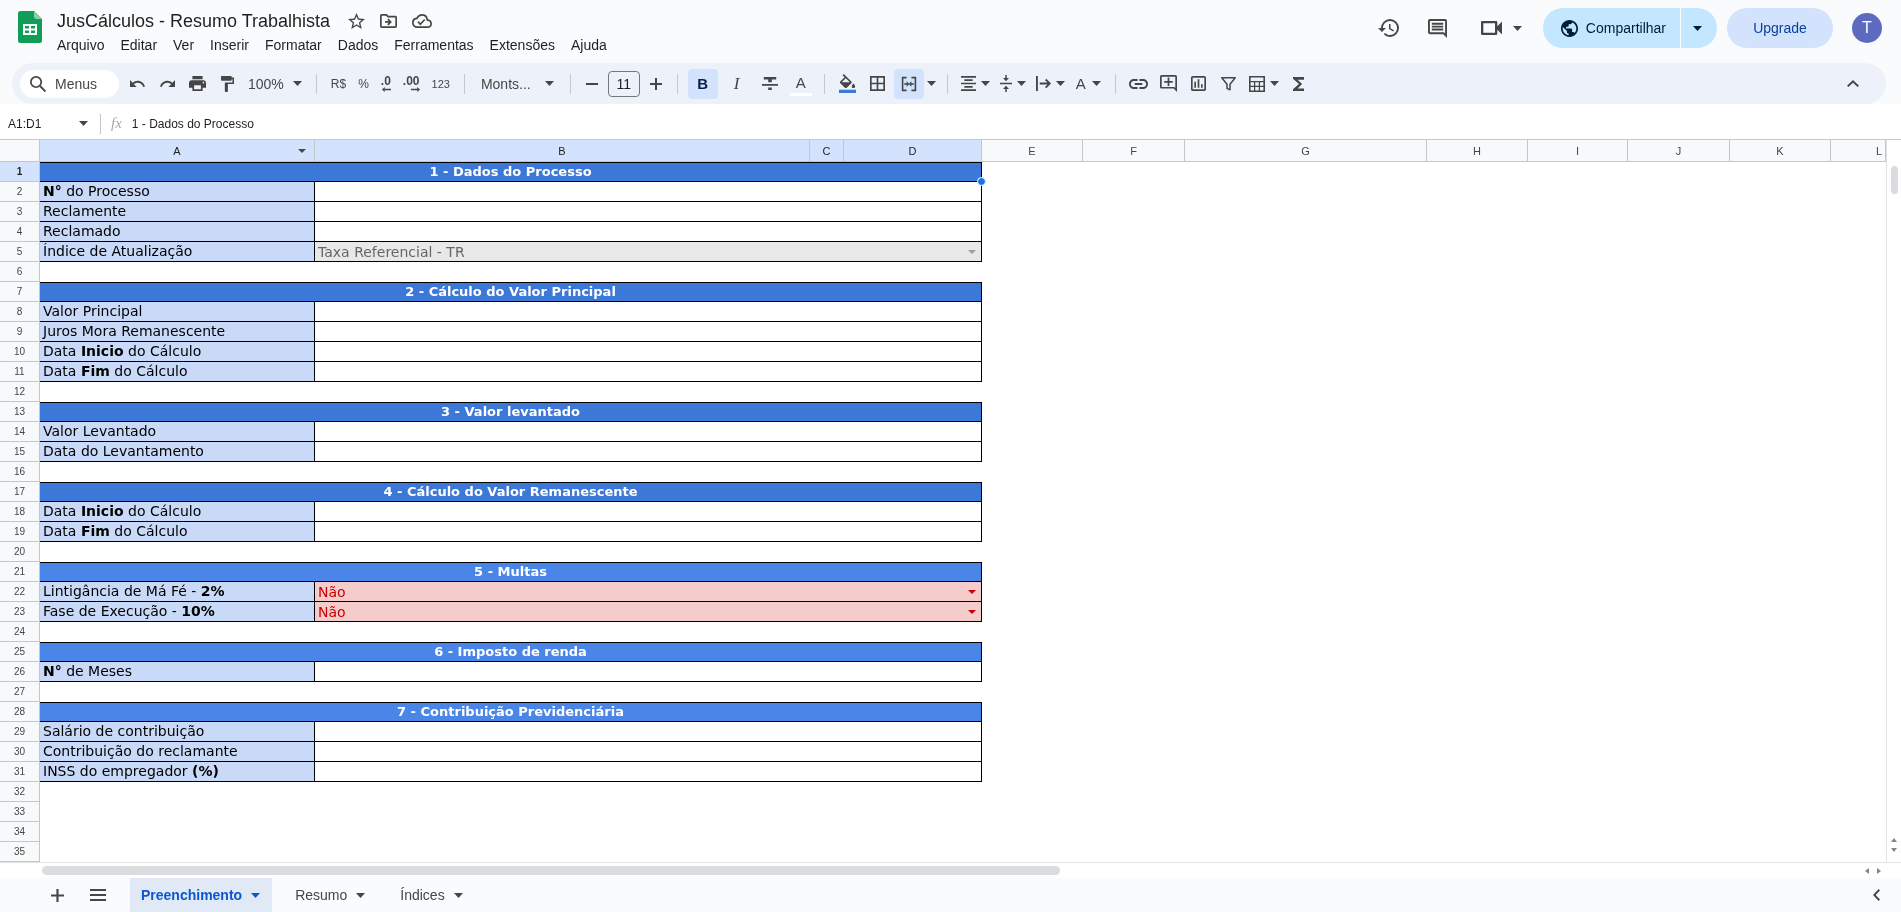  I want to click on menu-item: Extensões, so click(522, 45).